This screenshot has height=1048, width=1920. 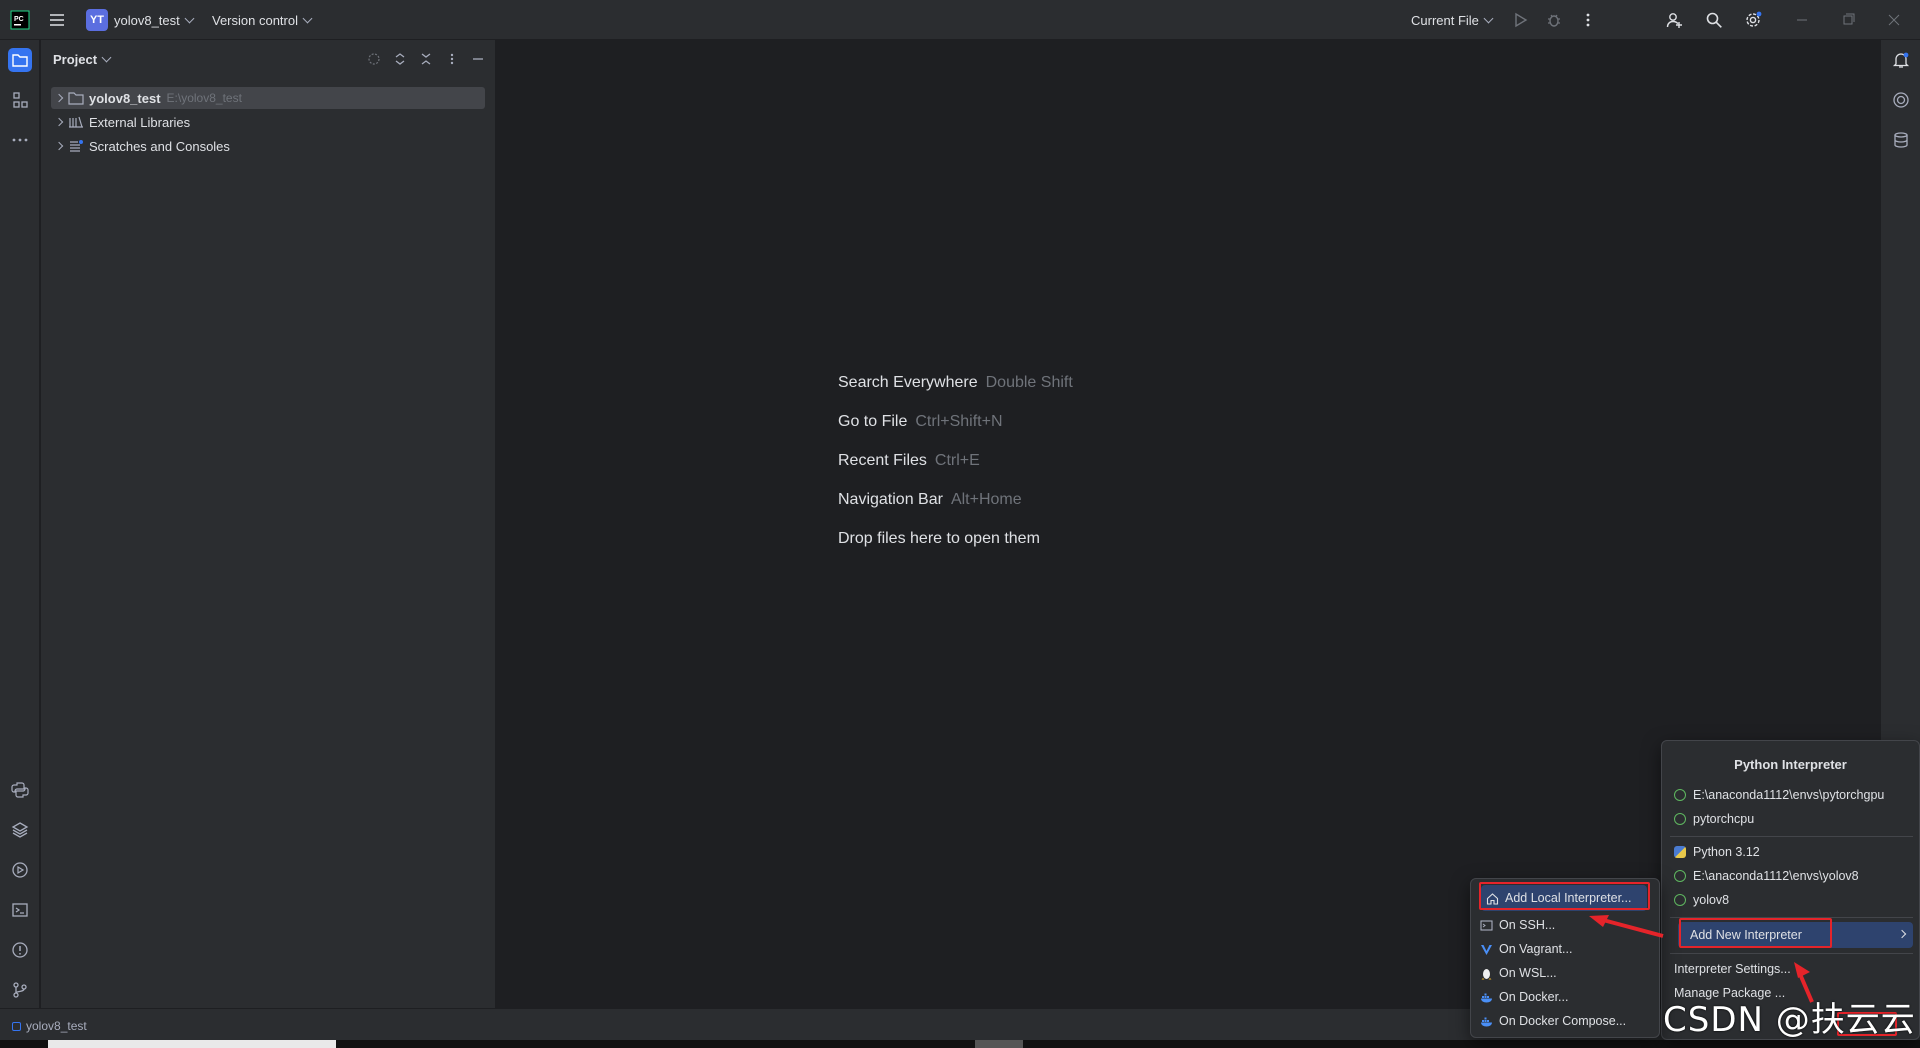 What do you see at coordinates (147, 20) in the screenshot?
I see `project-name: yolov8_test` at bounding box center [147, 20].